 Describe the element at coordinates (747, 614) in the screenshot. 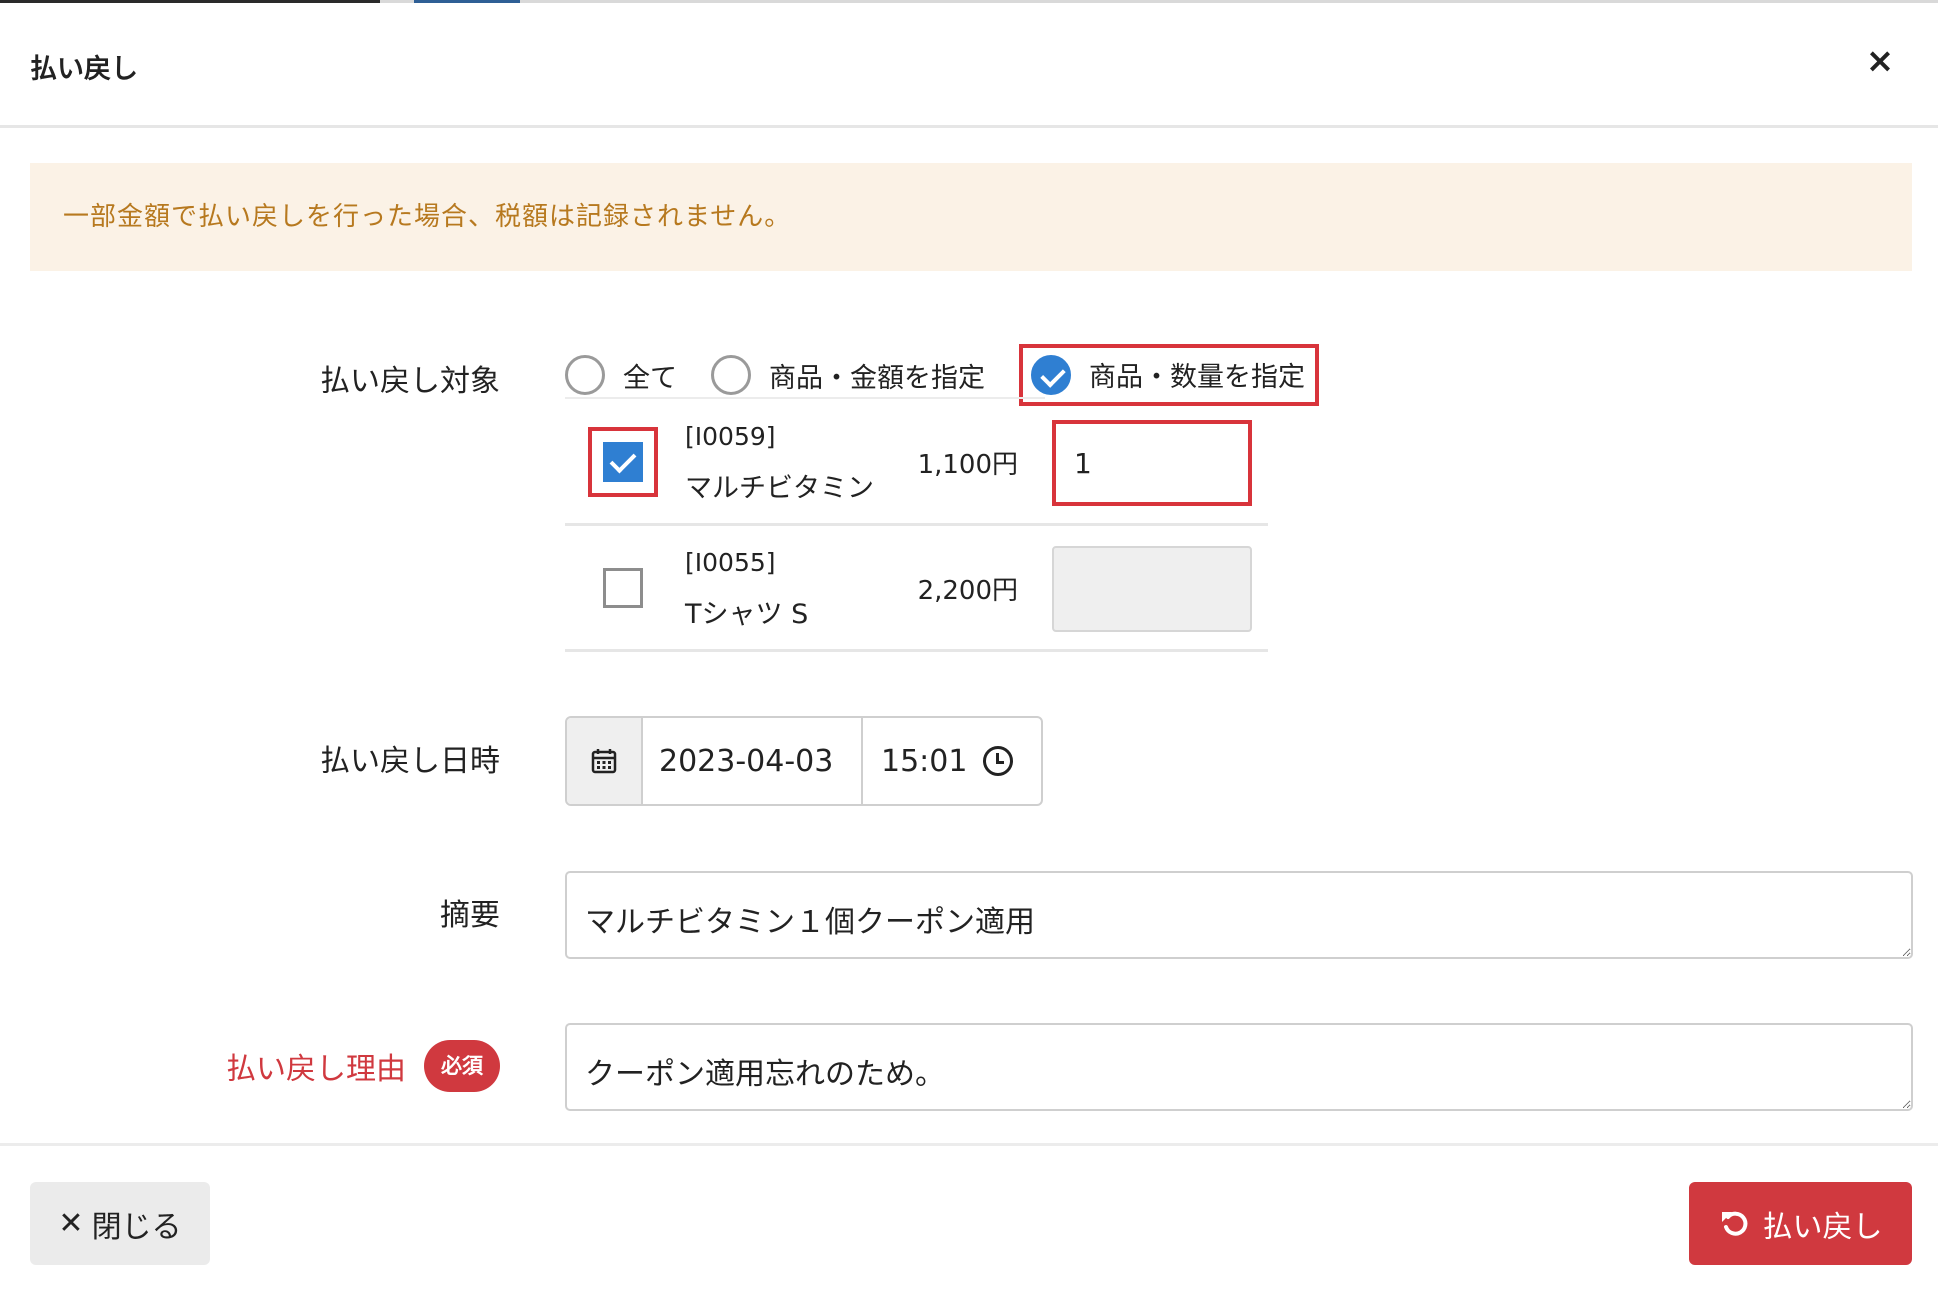

I see `item-name: Tシャツ S` at that location.